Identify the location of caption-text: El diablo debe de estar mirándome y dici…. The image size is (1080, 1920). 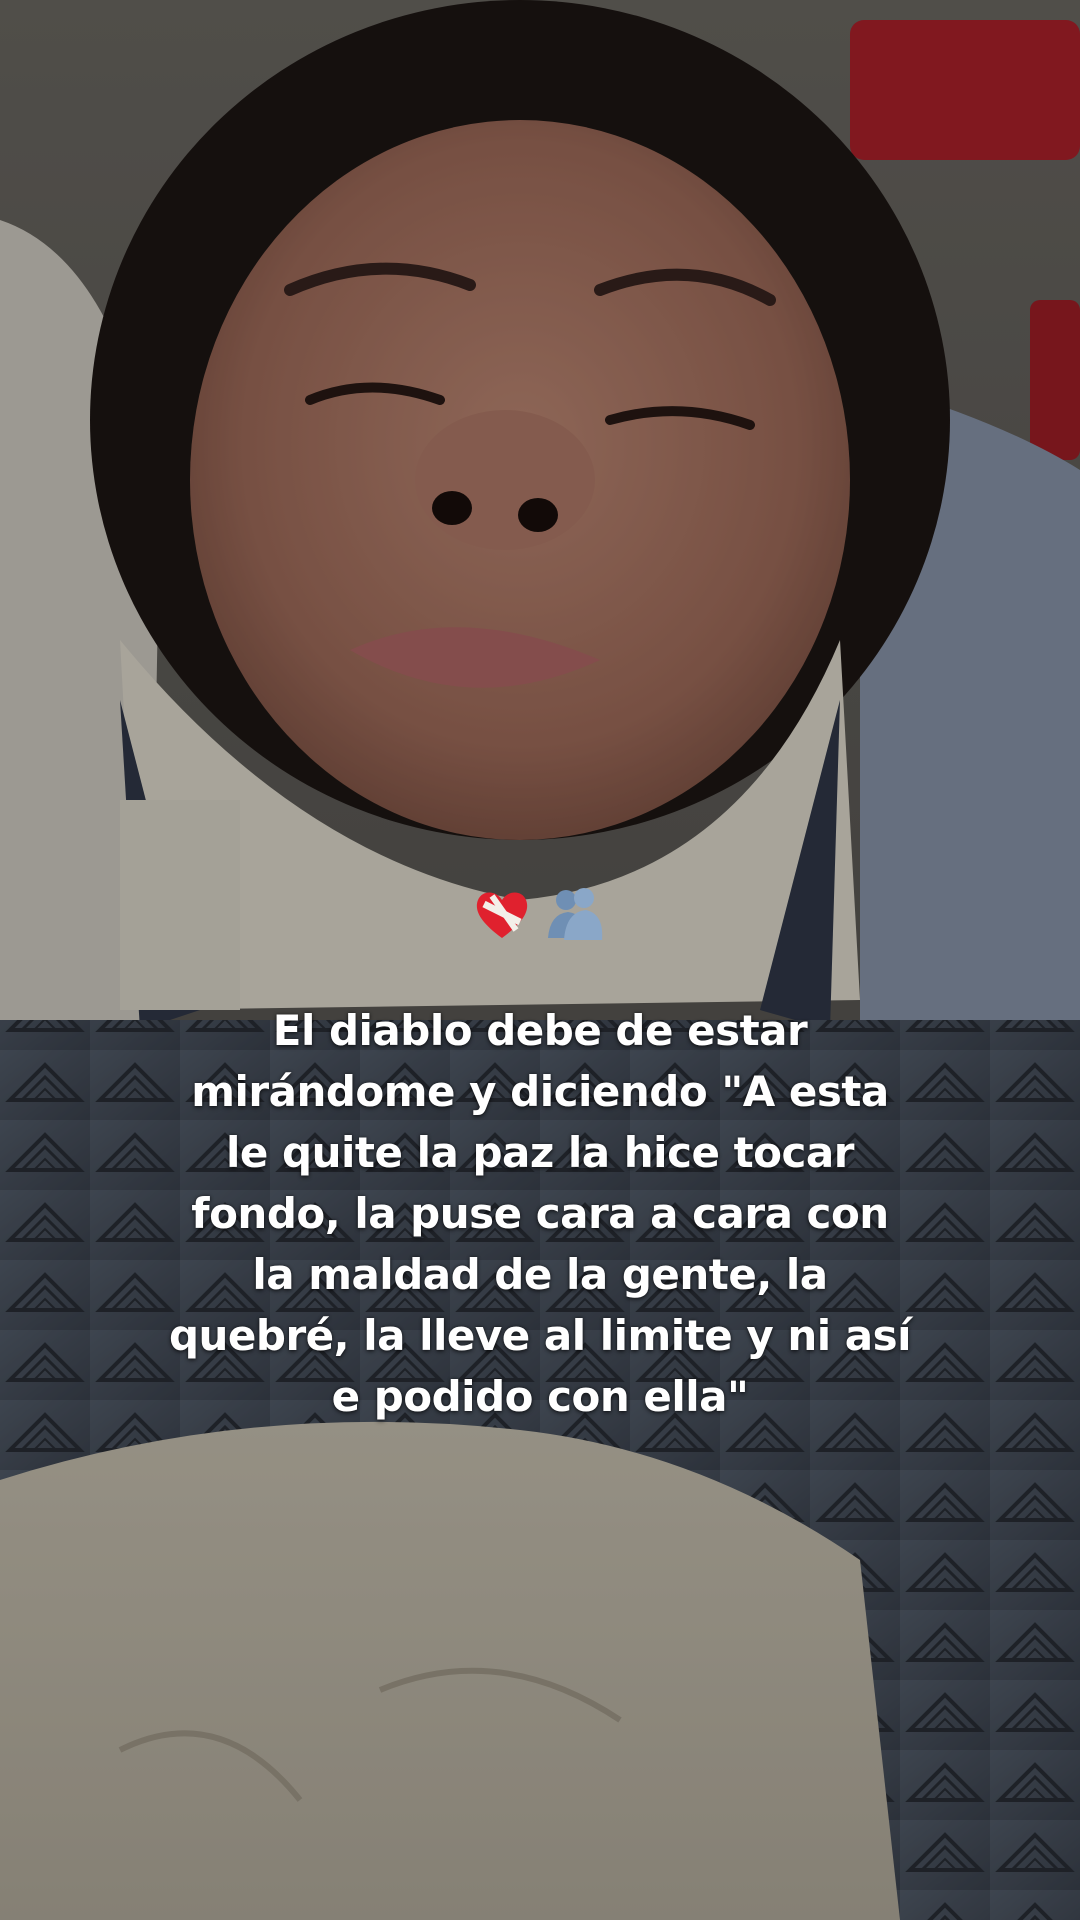
(540, 1213).